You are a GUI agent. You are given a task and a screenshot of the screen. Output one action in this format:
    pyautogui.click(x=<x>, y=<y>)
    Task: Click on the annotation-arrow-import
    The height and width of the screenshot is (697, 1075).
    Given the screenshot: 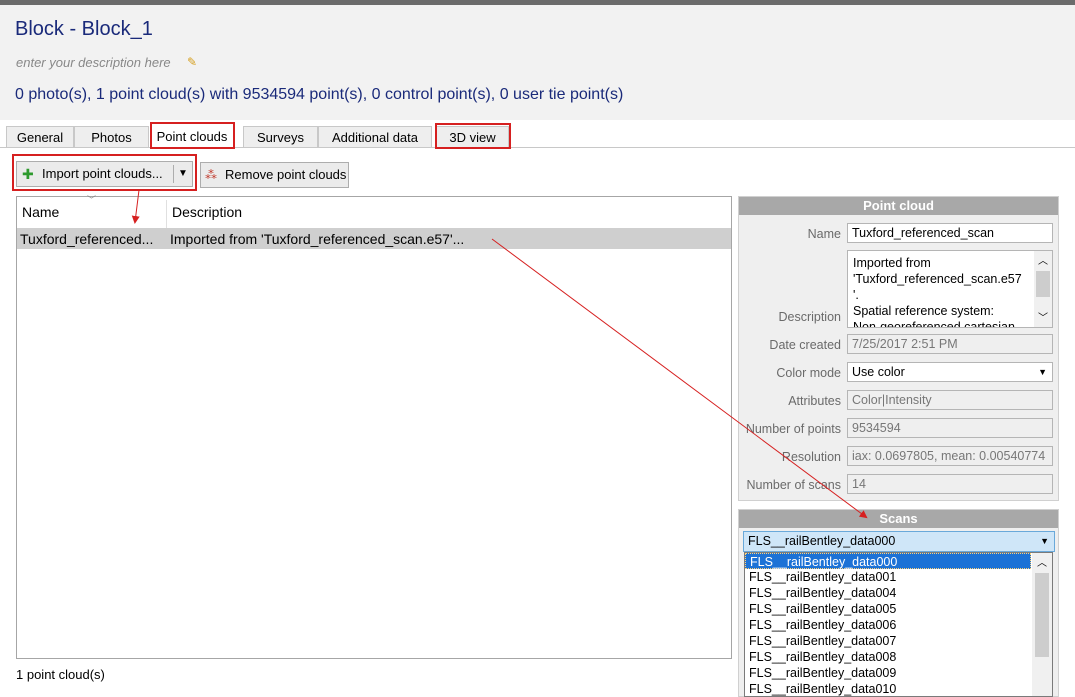 What is the action you would take?
    pyautogui.click(x=135, y=206)
    